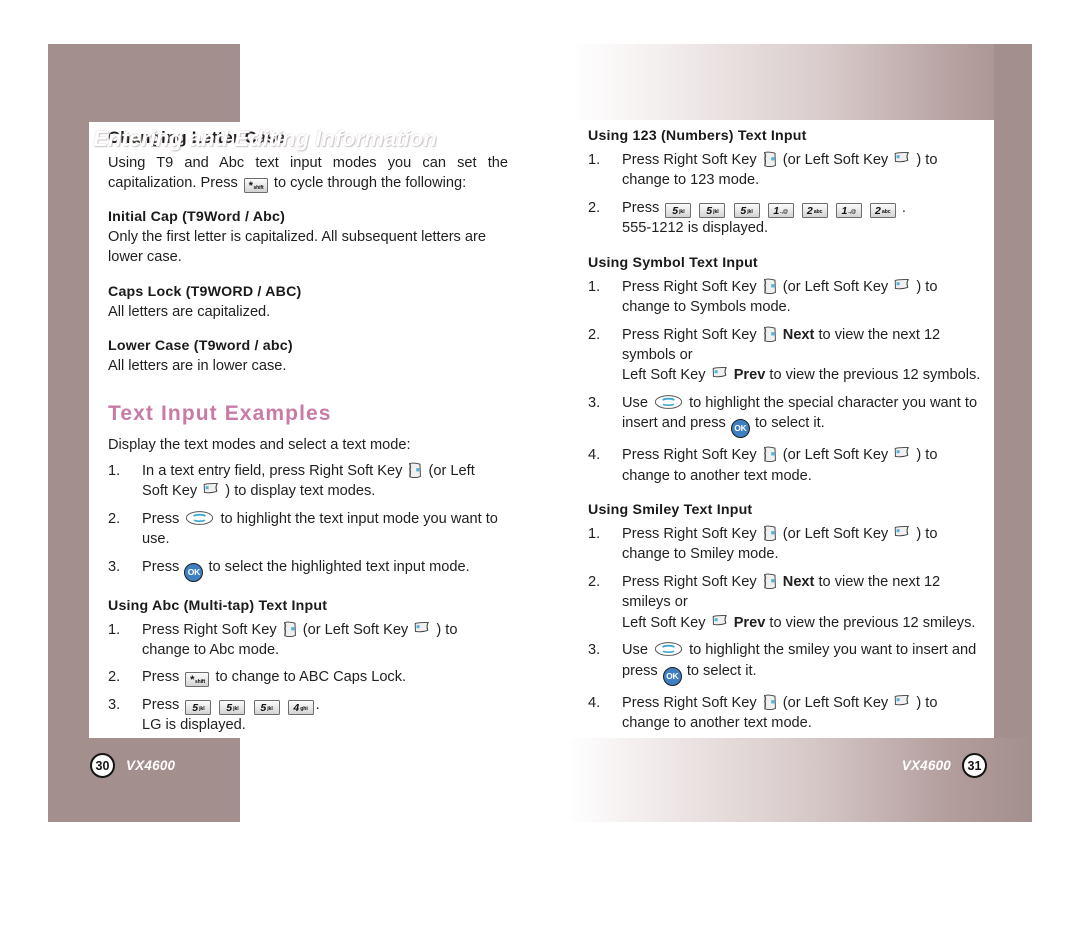  Describe the element at coordinates (594, 455) in the screenshot. I see `step-number: 4.` at that location.